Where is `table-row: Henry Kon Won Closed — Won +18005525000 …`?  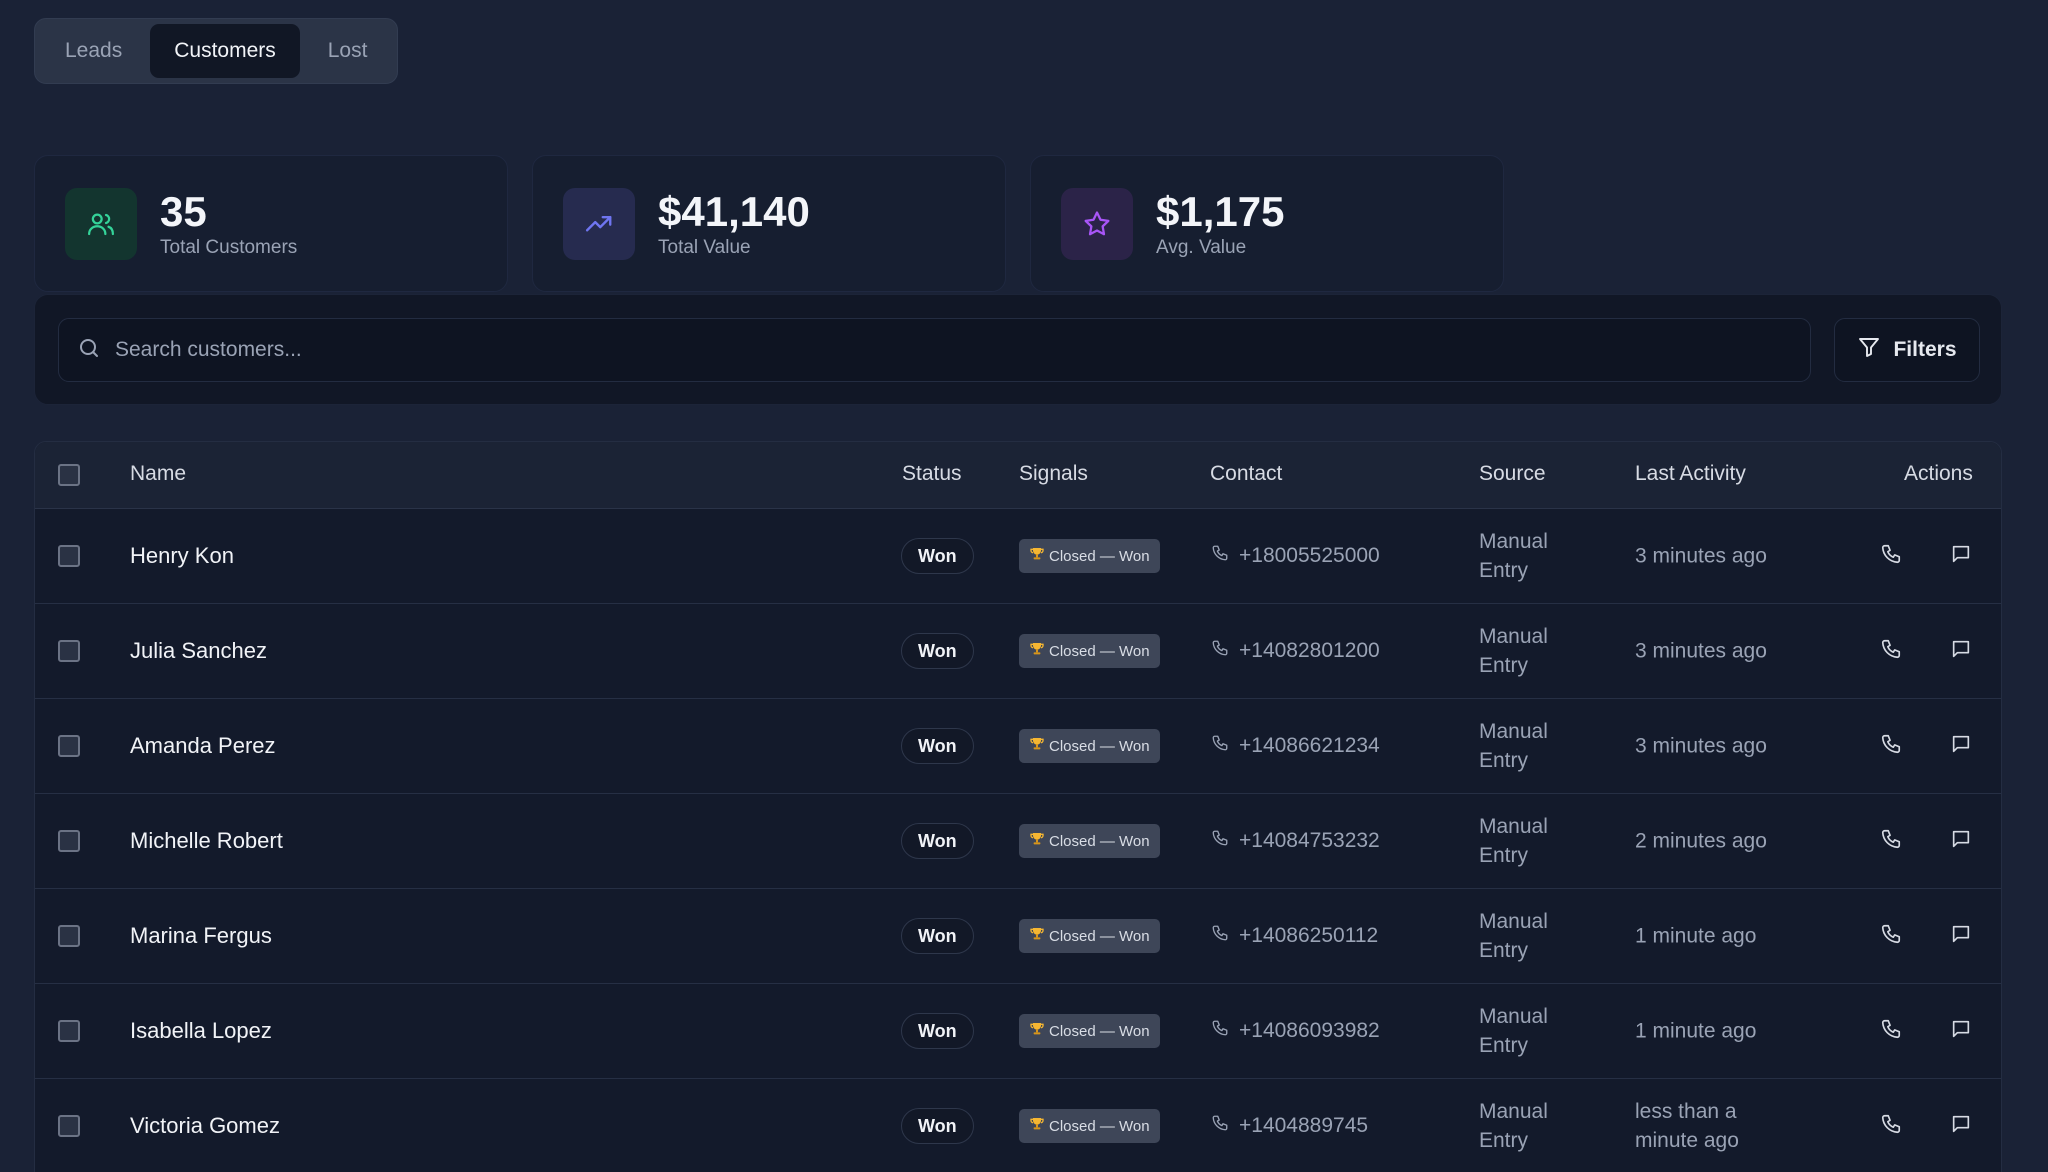 table-row: Henry Kon Won Closed — Won +18005525000 … is located at coordinates (1018, 556).